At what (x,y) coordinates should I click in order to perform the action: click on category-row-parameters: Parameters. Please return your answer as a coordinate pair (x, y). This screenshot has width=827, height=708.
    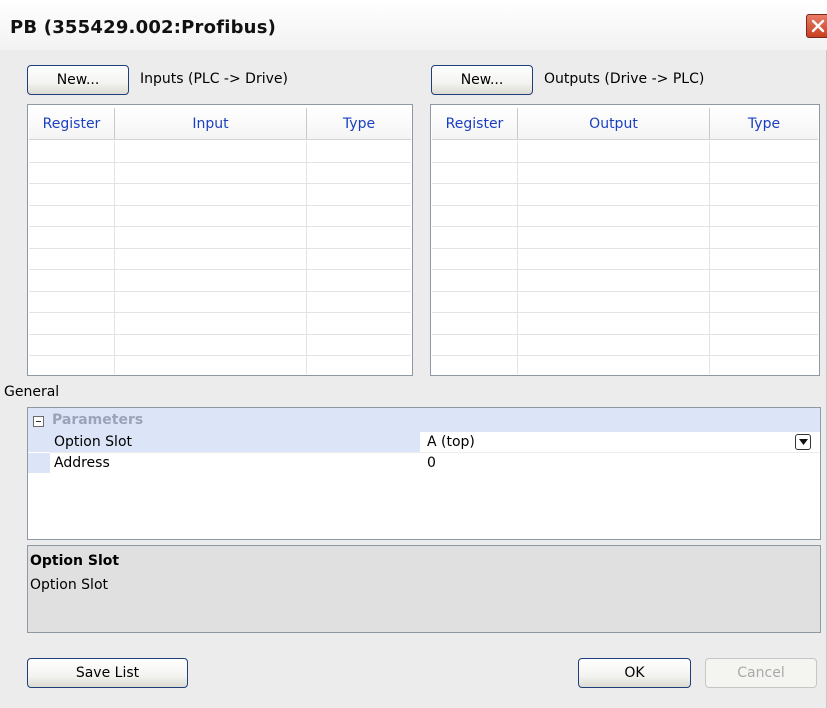
    Looking at the image, I should click on (424, 420).